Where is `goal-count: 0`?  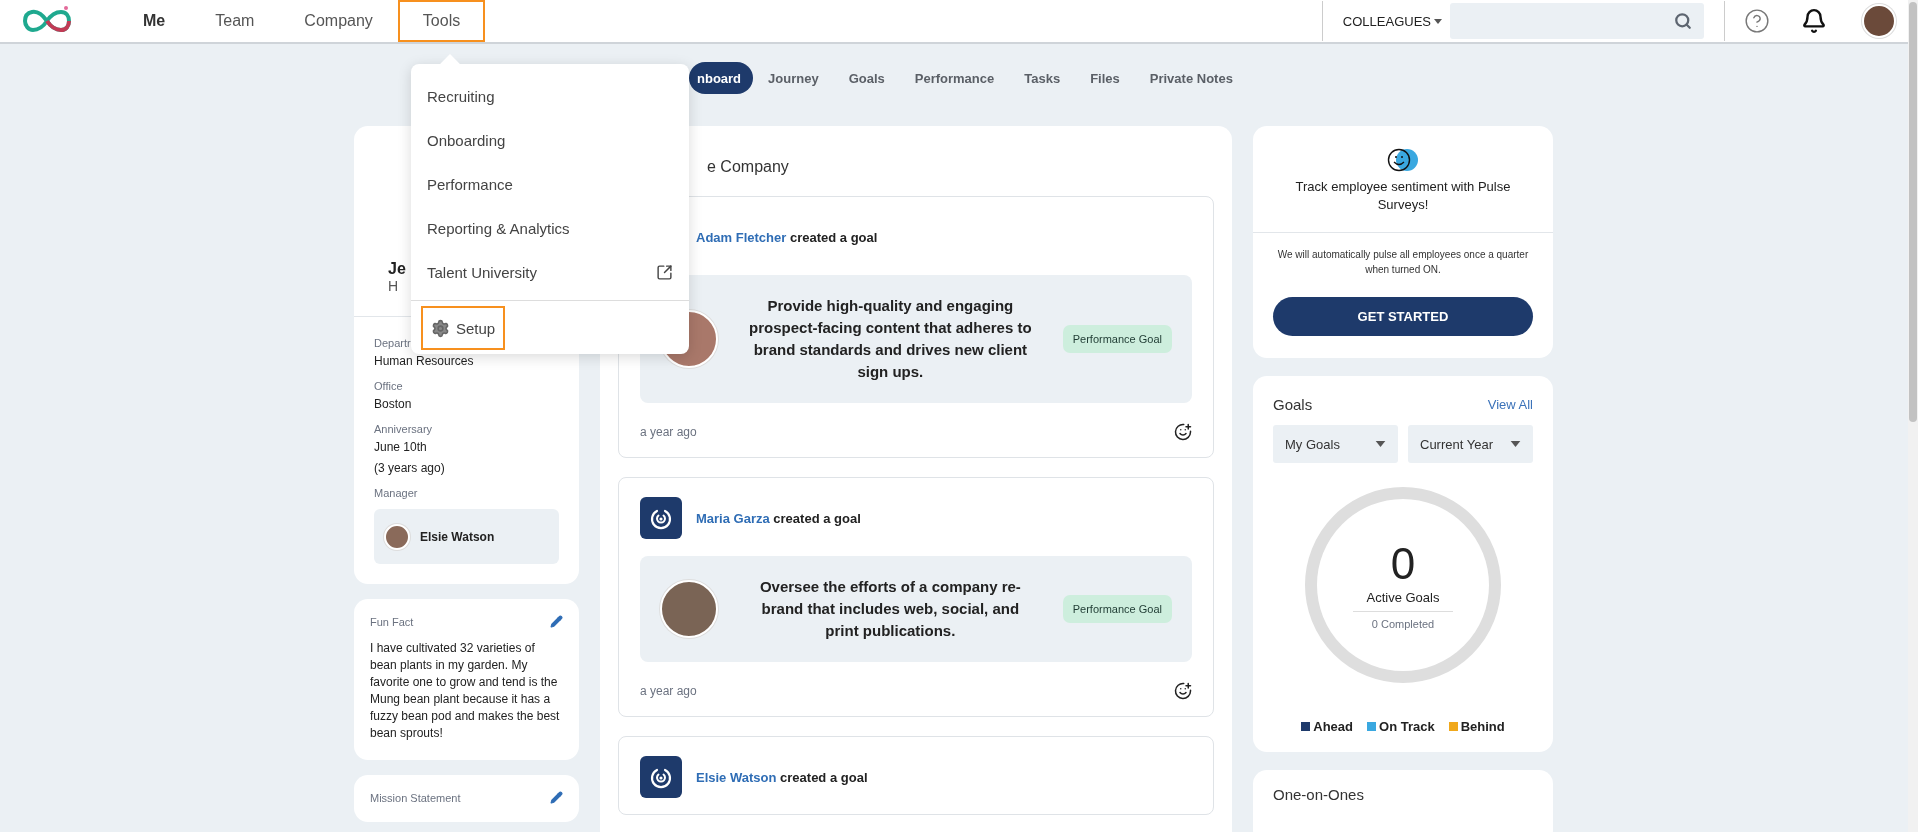
goal-count: 0 is located at coordinates (1403, 564).